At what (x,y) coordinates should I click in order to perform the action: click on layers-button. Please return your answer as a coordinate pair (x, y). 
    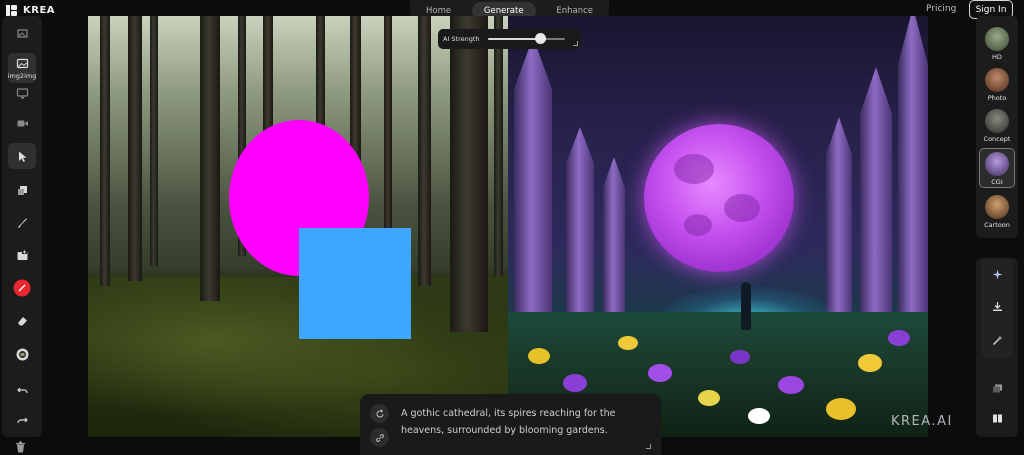
    Looking at the image, I should click on (997, 388).